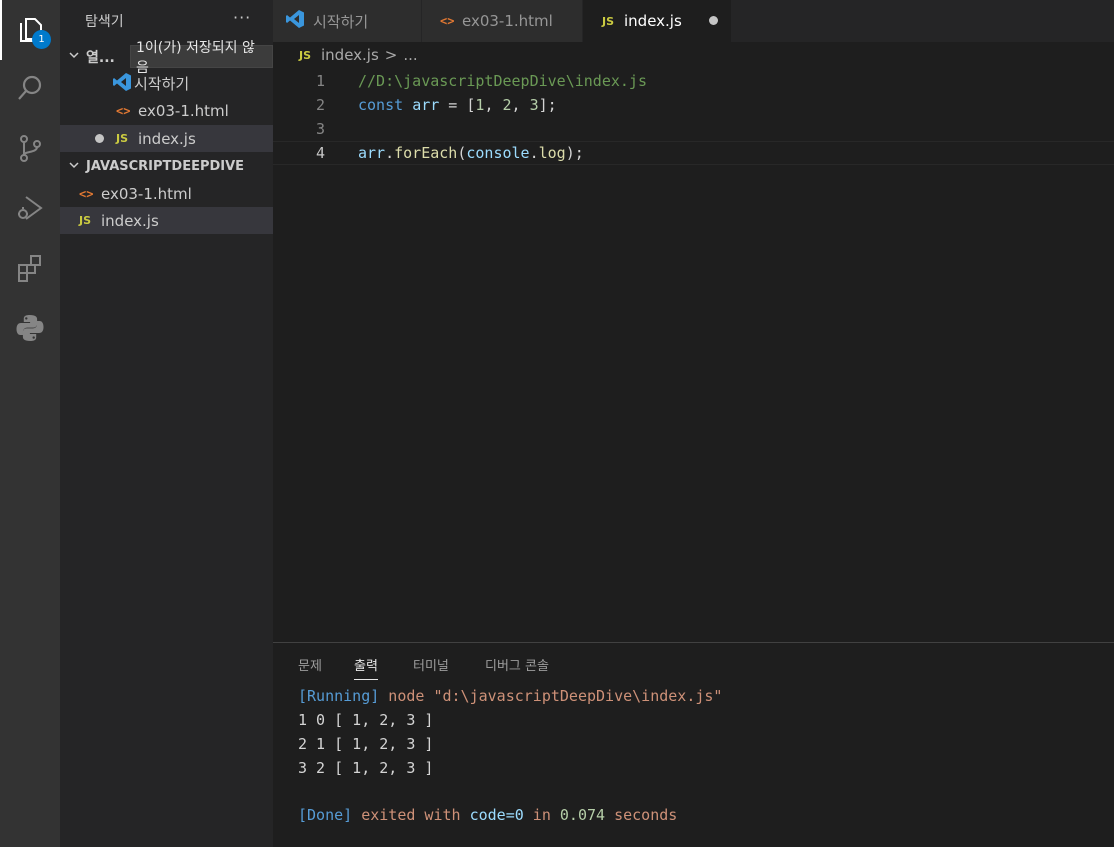  Describe the element at coordinates (366, 720) in the screenshot. I see `output-line: 1 0 [ 1, 2, 3 ]` at that location.